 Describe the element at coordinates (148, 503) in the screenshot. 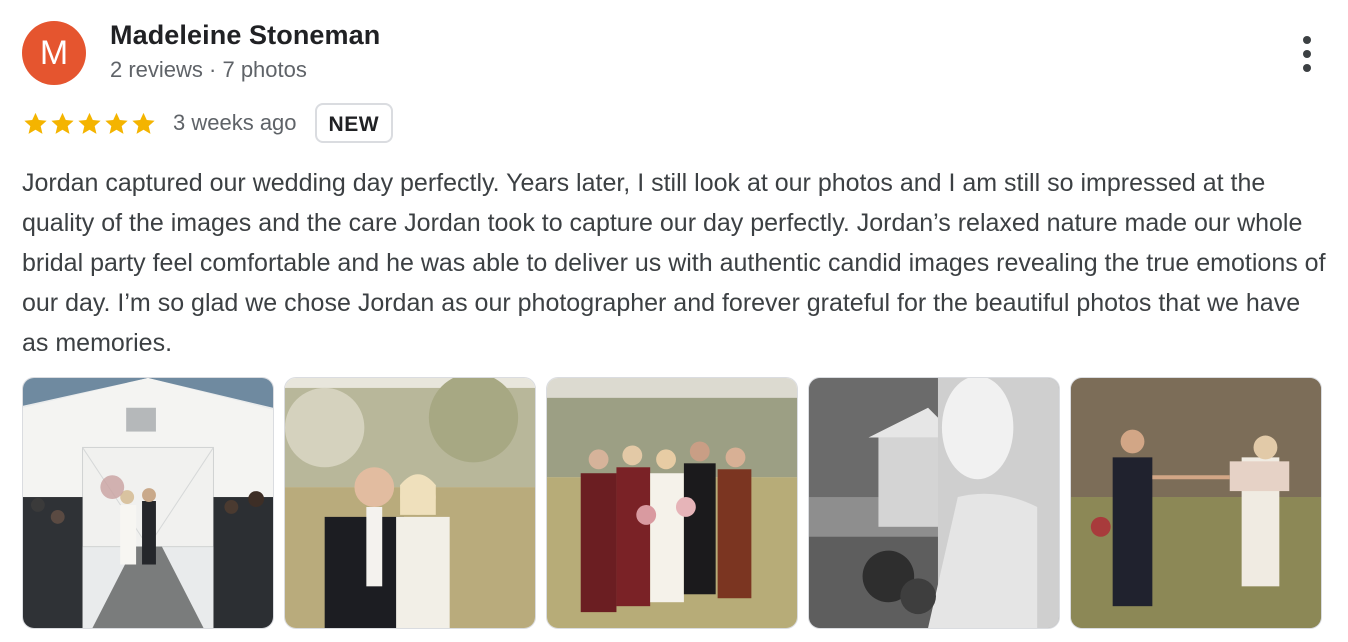

I see `photo-barn-ceremony-exit` at that location.